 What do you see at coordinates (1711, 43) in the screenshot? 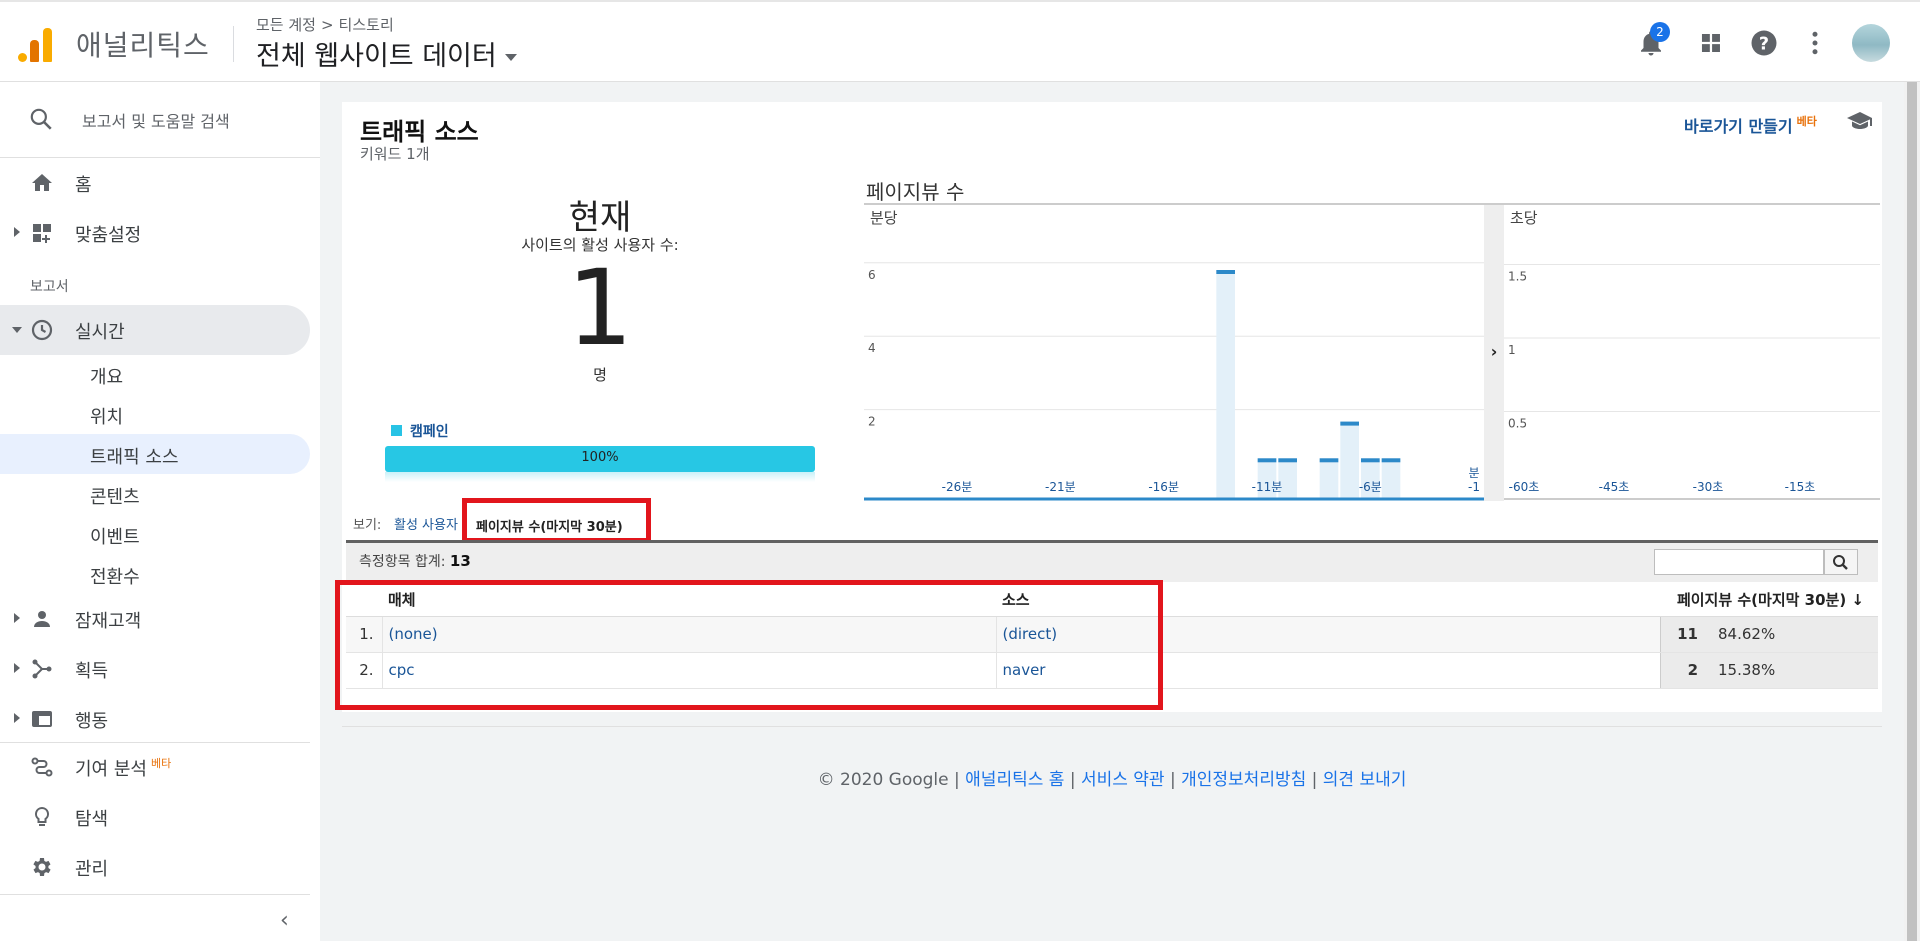
I see `apps-button` at bounding box center [1711, 43].